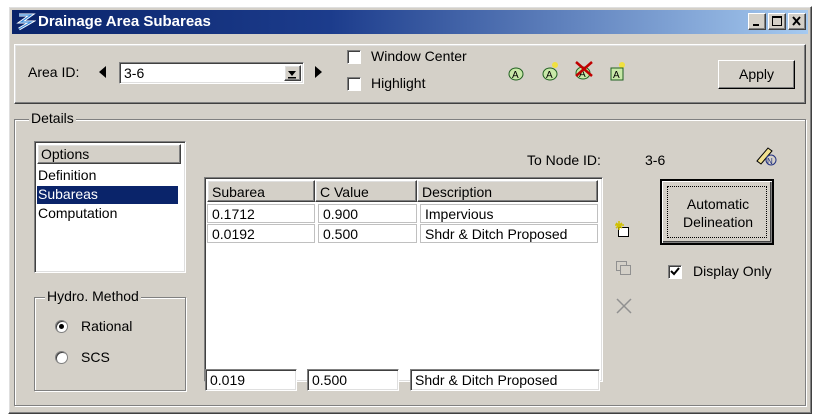 The image size is (816, 419). Describe the element at coordinates (211, 73) in the screenshot. I see `area-id-combobox: 3-6` at that location.